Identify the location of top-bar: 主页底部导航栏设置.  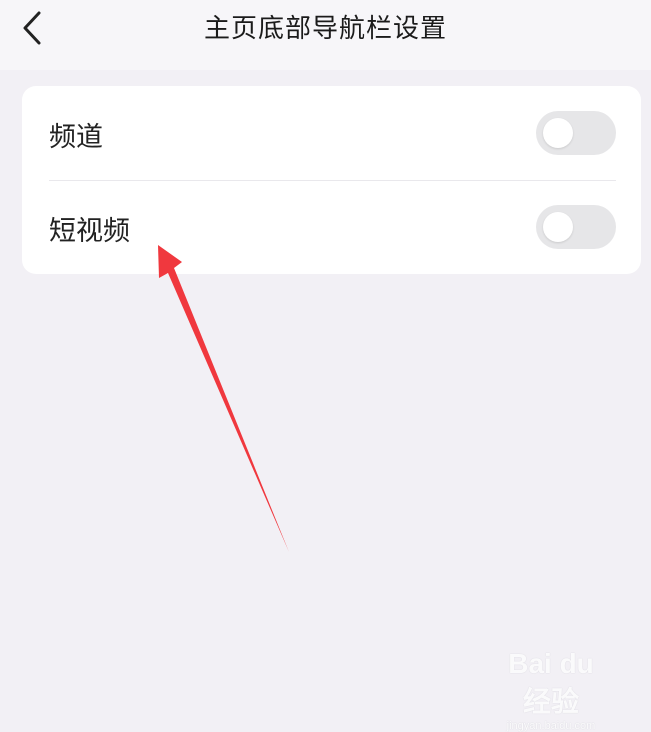
(325, 35).